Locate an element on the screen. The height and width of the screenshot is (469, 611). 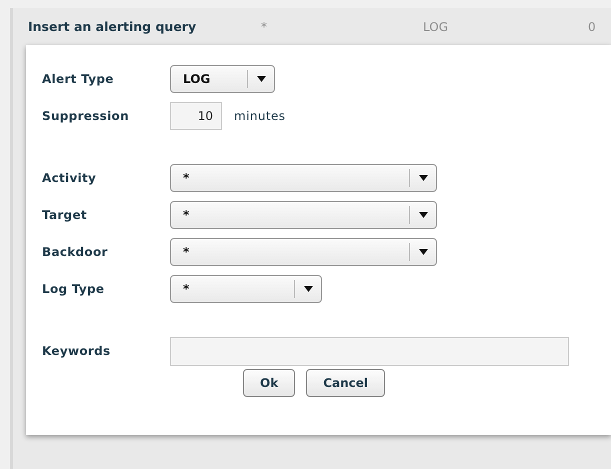
number-field: 10 is located at coordinates (196, 116).